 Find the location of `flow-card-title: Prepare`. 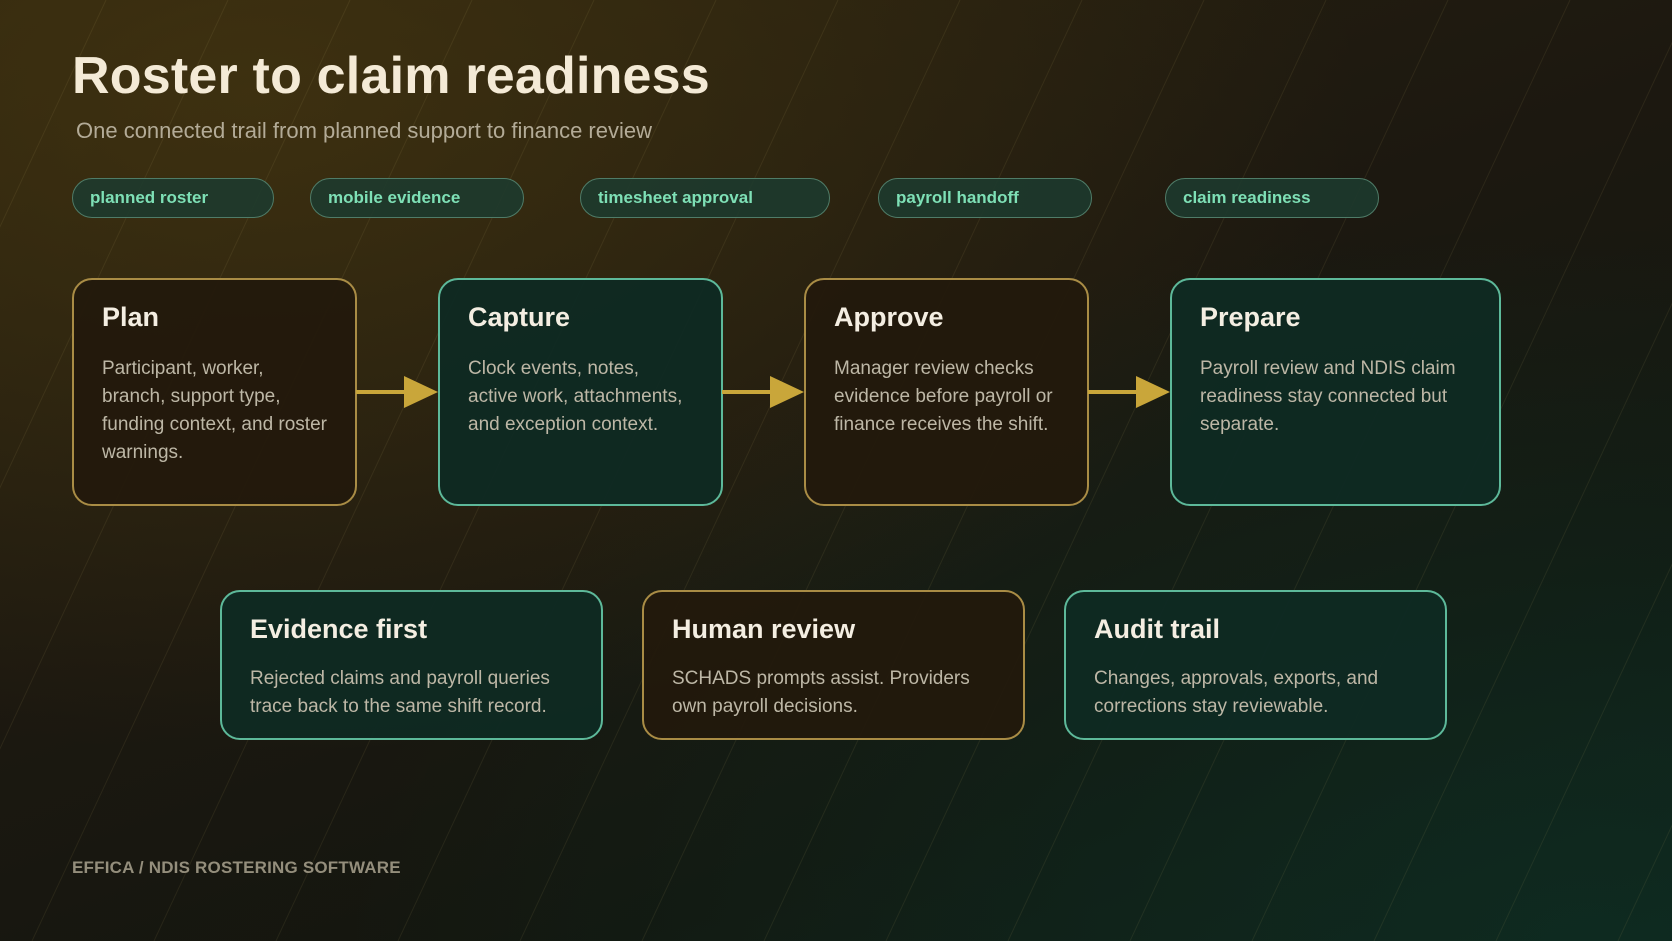

flow-card-title: Prepare is located at coordinates (1250, 317).